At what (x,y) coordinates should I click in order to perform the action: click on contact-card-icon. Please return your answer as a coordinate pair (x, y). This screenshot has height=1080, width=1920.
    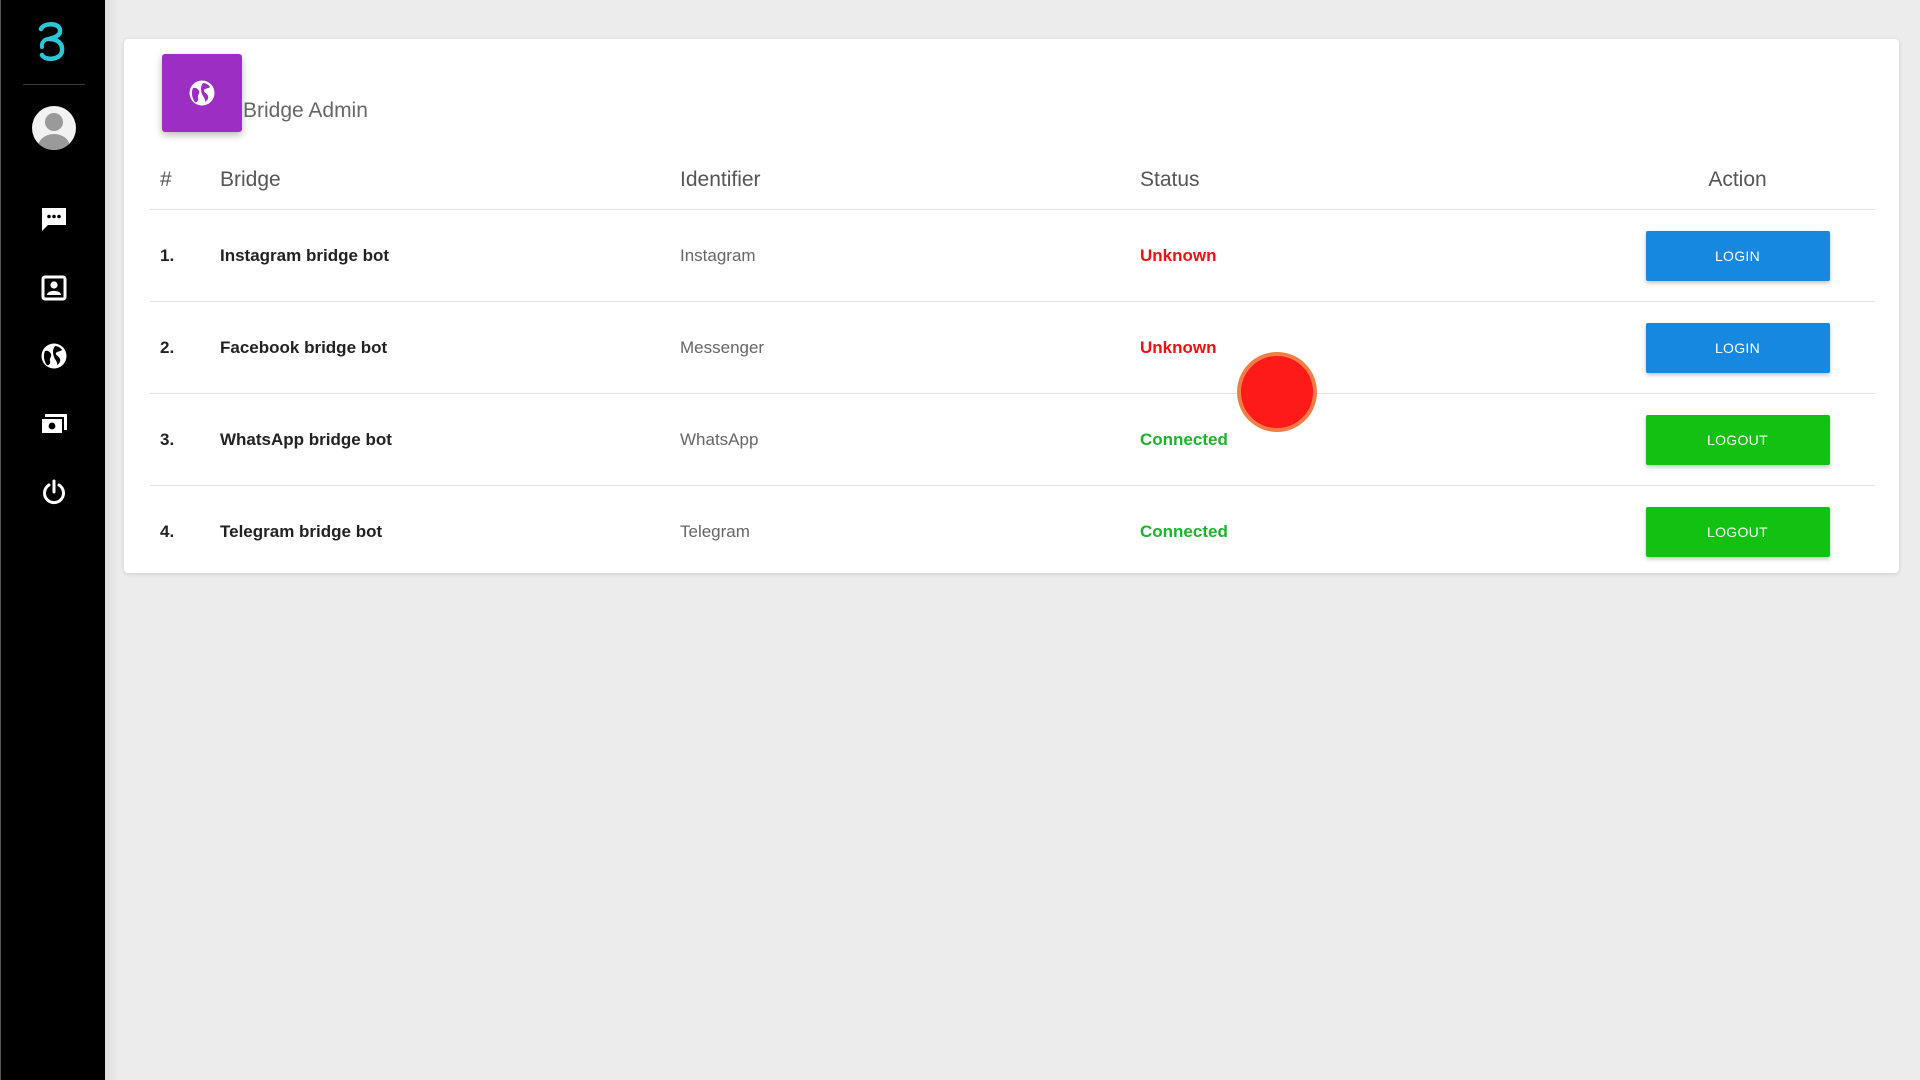
    Looking at the image, I should click on (54, 288).